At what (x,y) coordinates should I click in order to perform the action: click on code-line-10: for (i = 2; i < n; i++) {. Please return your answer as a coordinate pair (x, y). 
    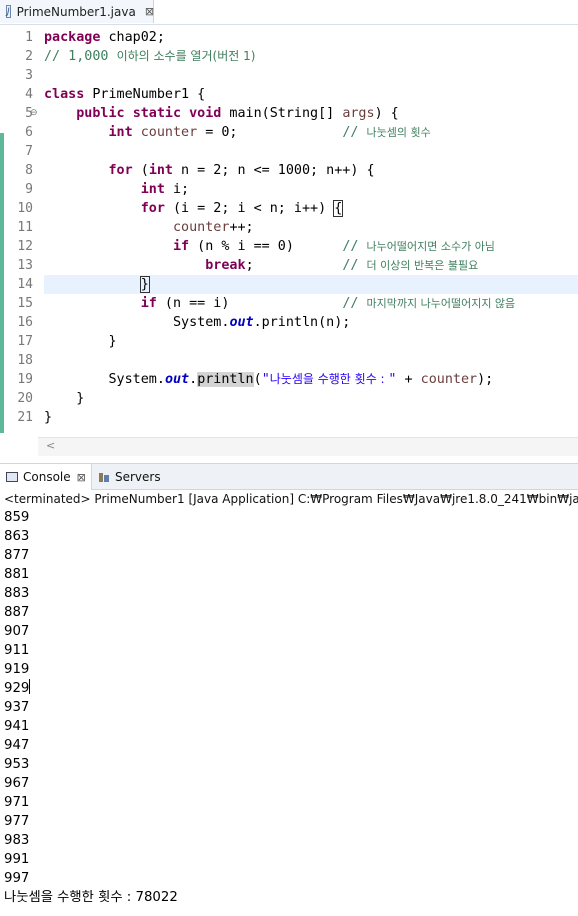
    Looking at the image, I should click on (242, 208).